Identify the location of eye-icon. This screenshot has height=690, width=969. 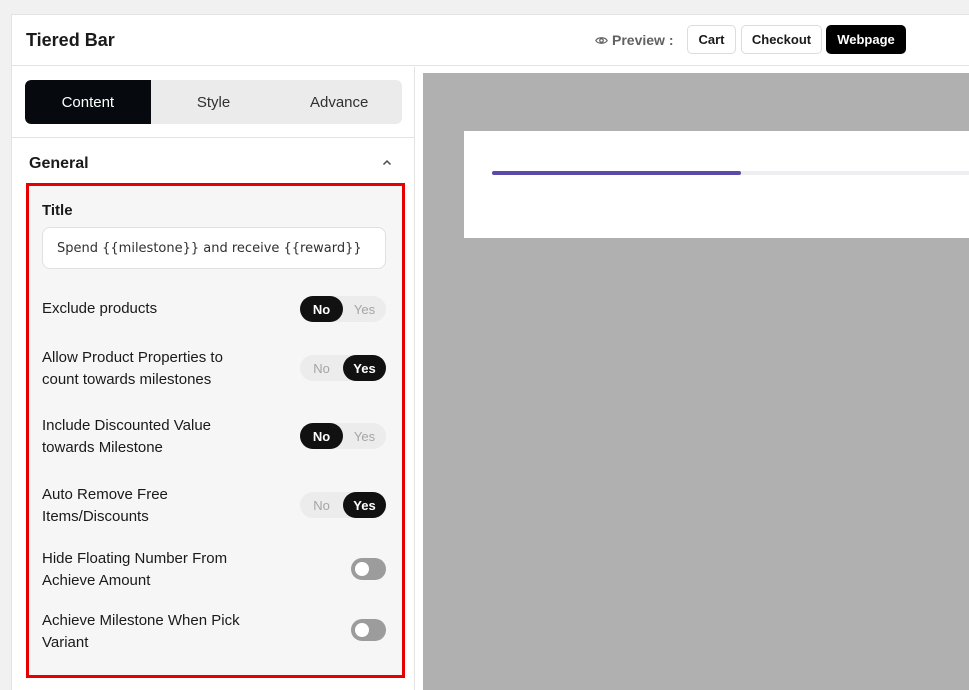
(601, 40).